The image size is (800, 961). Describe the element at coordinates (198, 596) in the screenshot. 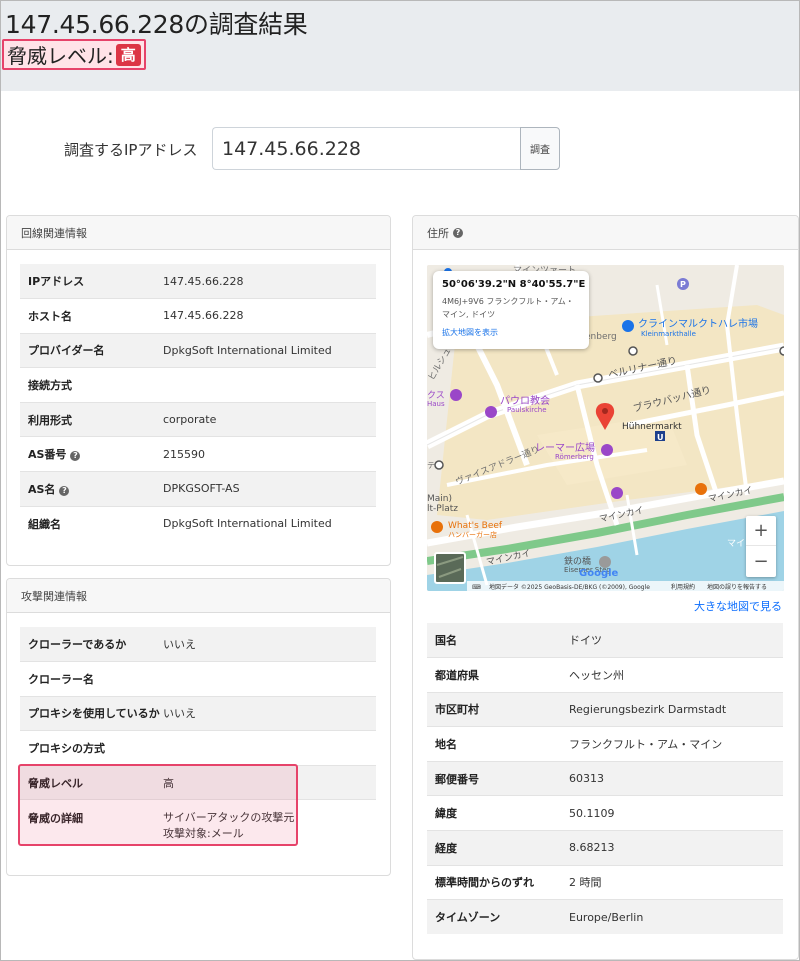

I see `attack-info-header: 攻撃関連情報` at that location.